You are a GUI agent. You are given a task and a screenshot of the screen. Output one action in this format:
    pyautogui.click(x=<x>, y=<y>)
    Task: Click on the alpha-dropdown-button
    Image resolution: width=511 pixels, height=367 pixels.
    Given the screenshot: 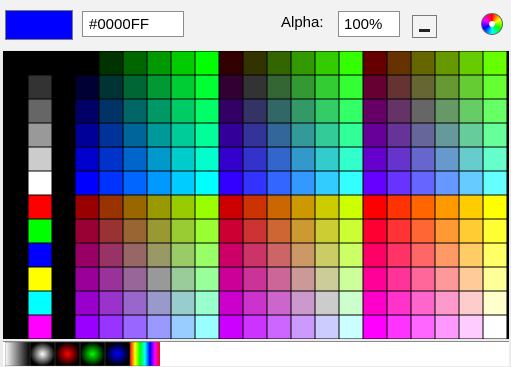 What is the action you would take?
    pyautogui.click(x=424, y=26)
    